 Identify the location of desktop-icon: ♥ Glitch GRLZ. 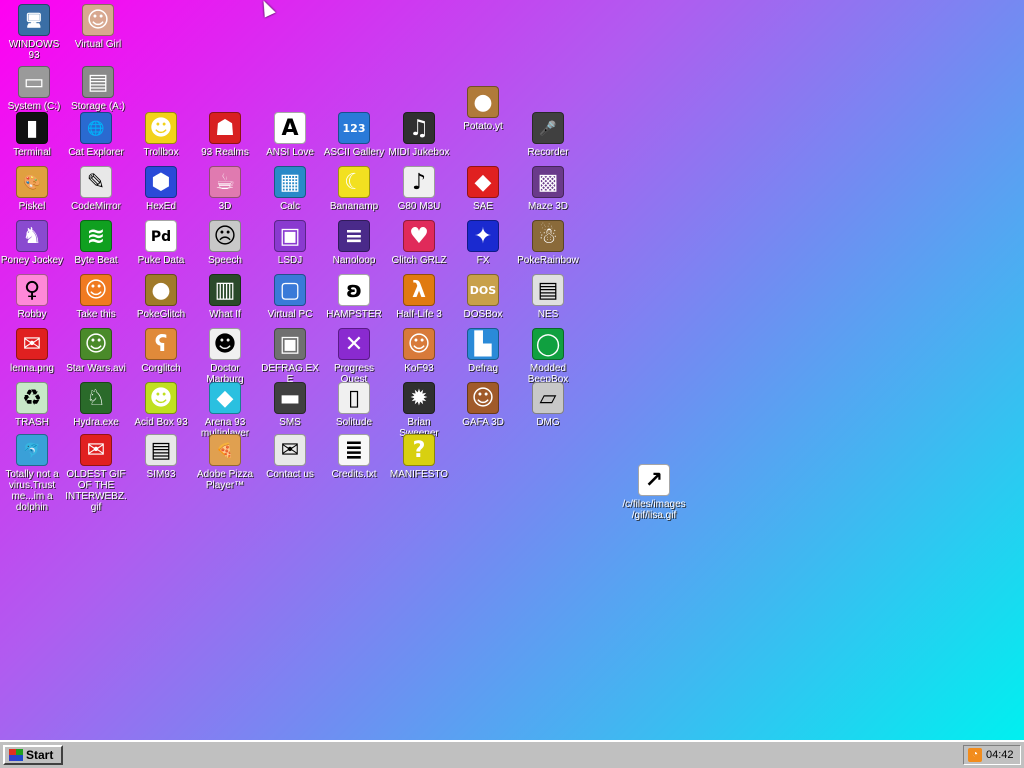
(419, 243).